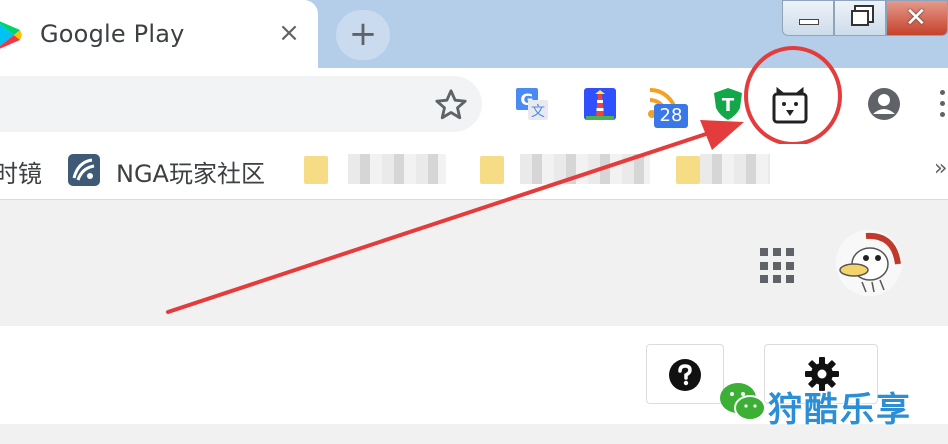 The height and width of the screenshot is (444, 948). I want to click on apps-grid-icon, so click(778, 266).